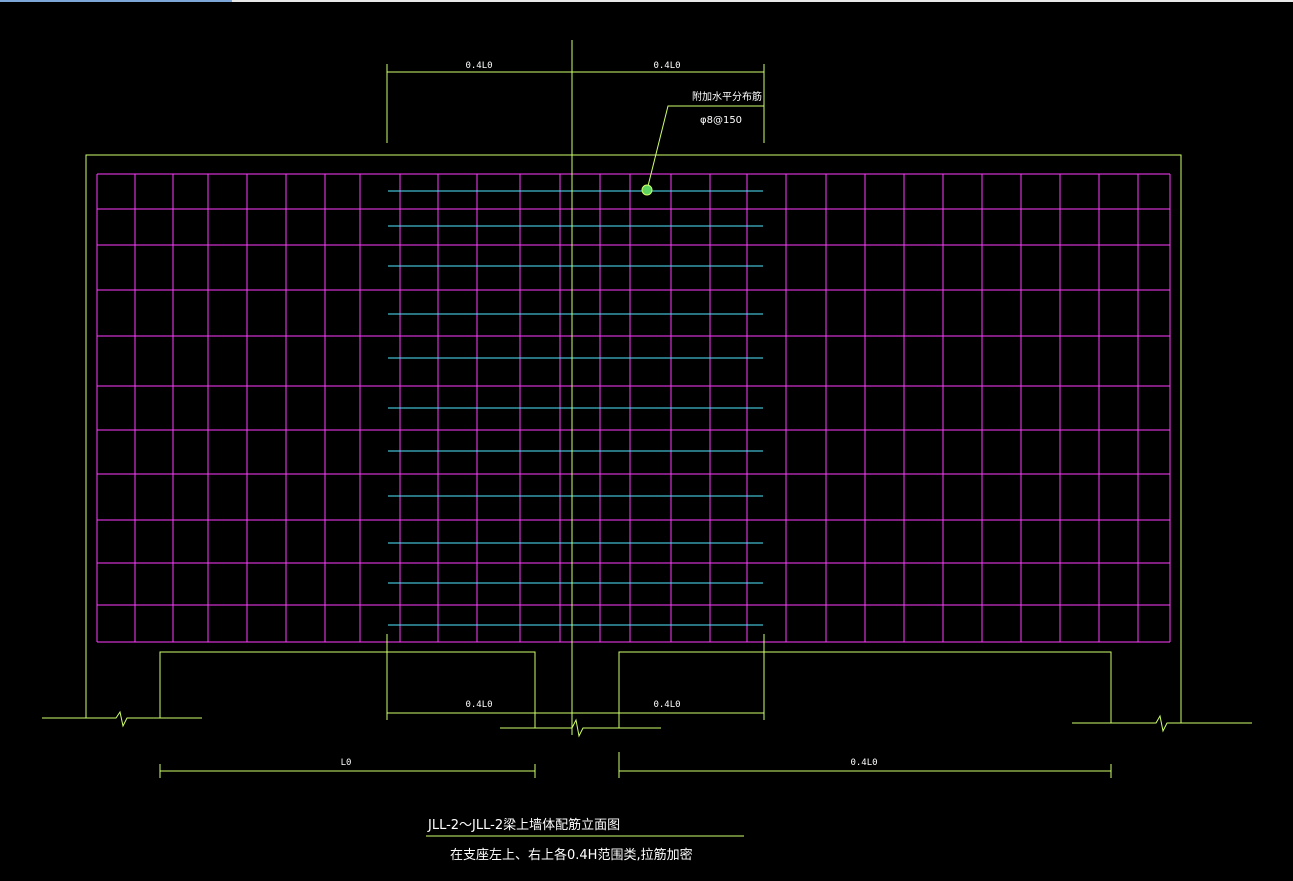  Describe the element at coordinates (727, 96) in the screenshot. I see `annotation-bar-name: 附加水平分布筋` at that location.